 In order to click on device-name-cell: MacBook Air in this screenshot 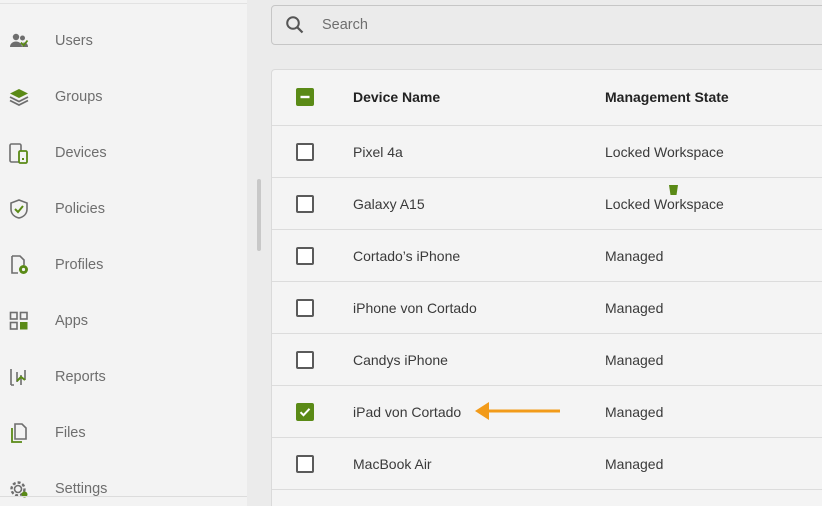, I will do `click(392, 464)`.